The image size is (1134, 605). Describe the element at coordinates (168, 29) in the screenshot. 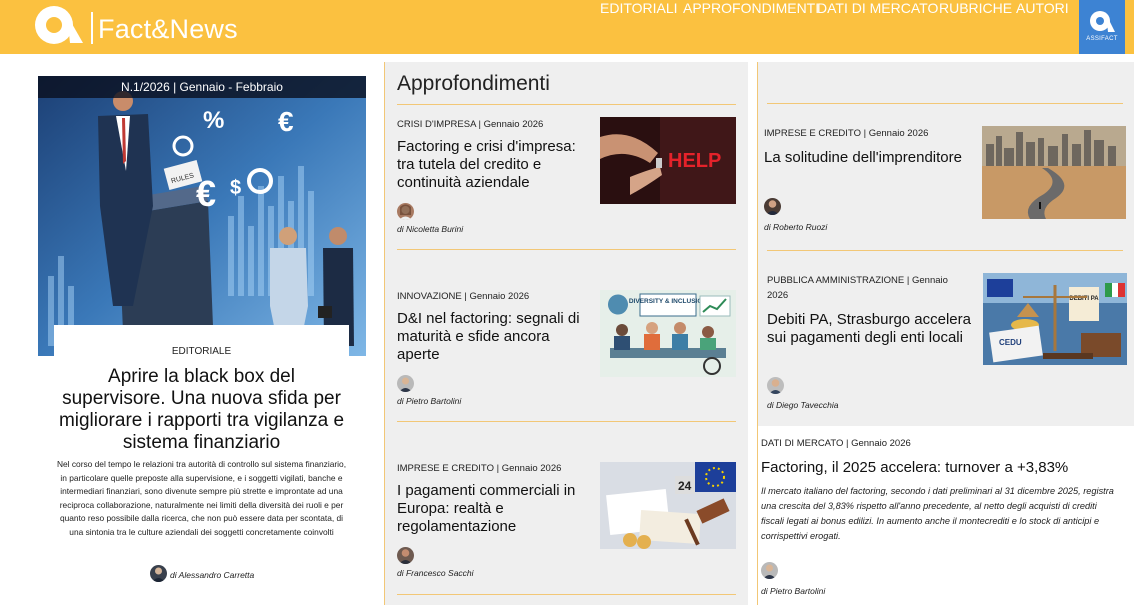

I see `site-logo-text: Fact&News` at that location.